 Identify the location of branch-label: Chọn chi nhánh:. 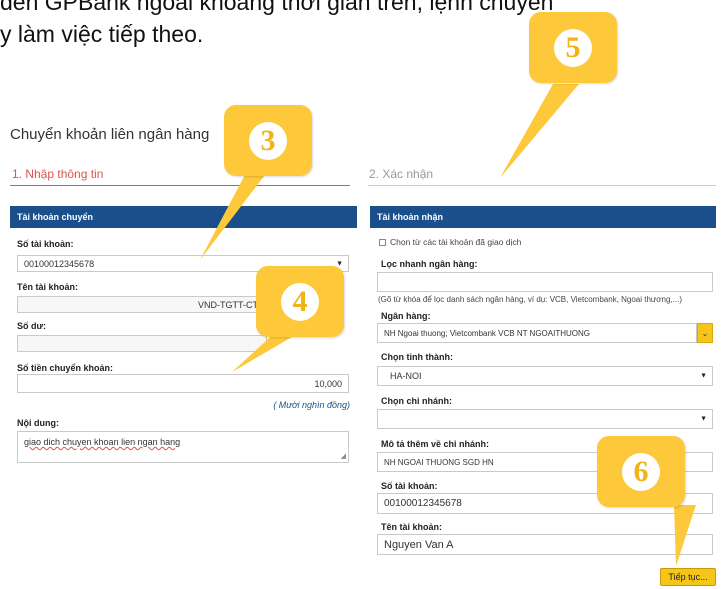
(416, 401).